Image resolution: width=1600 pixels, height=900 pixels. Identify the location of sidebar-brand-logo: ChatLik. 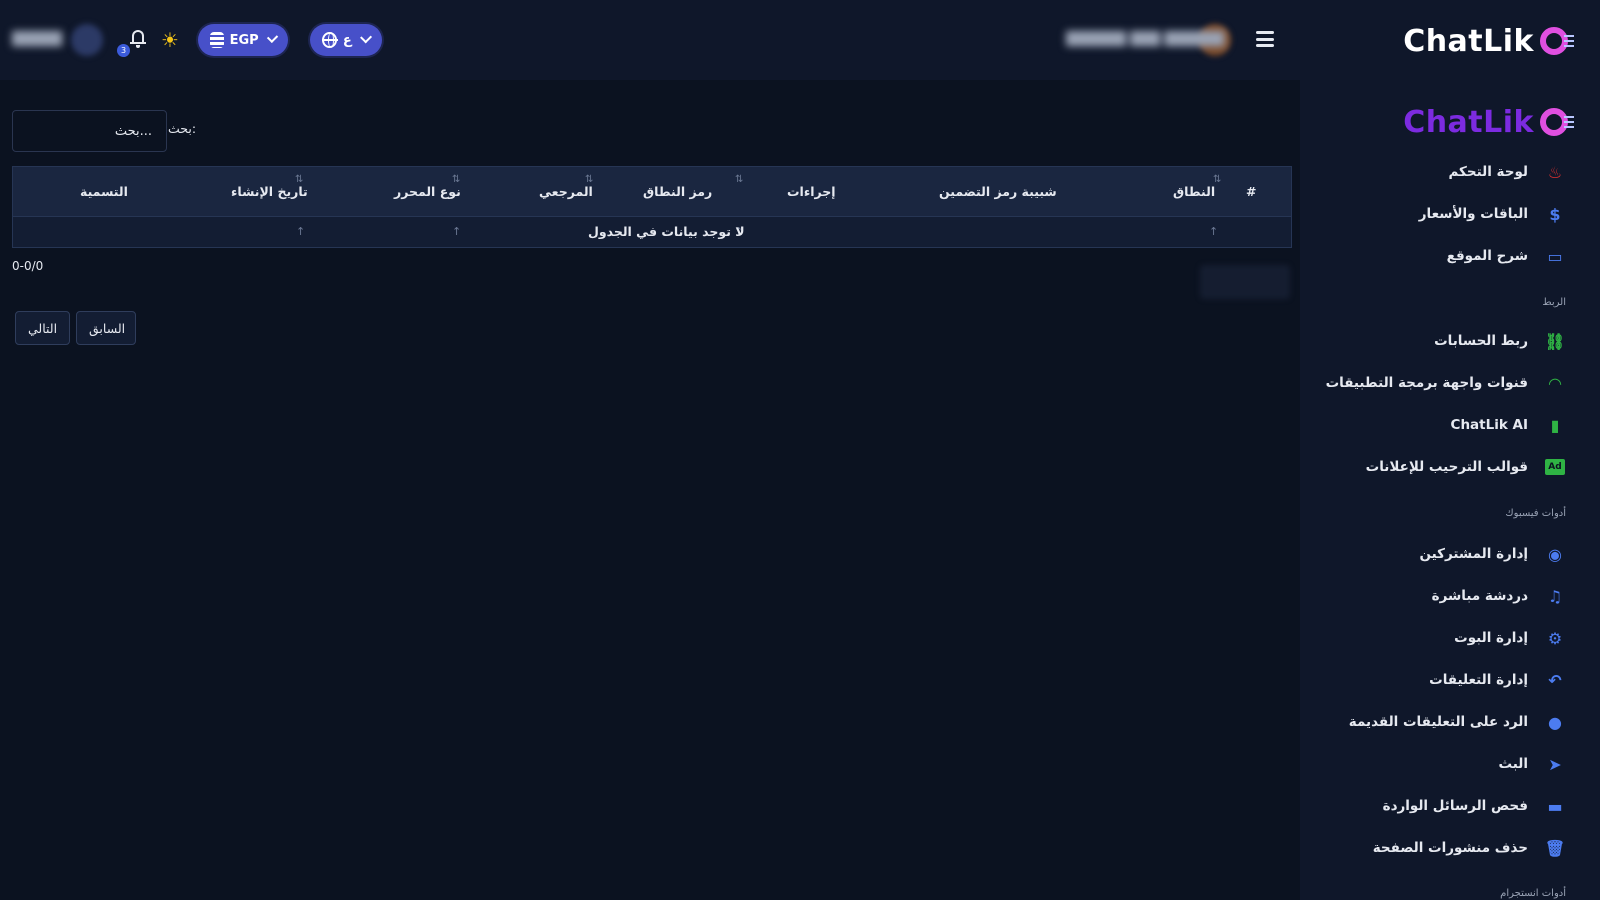
(1488, 122).